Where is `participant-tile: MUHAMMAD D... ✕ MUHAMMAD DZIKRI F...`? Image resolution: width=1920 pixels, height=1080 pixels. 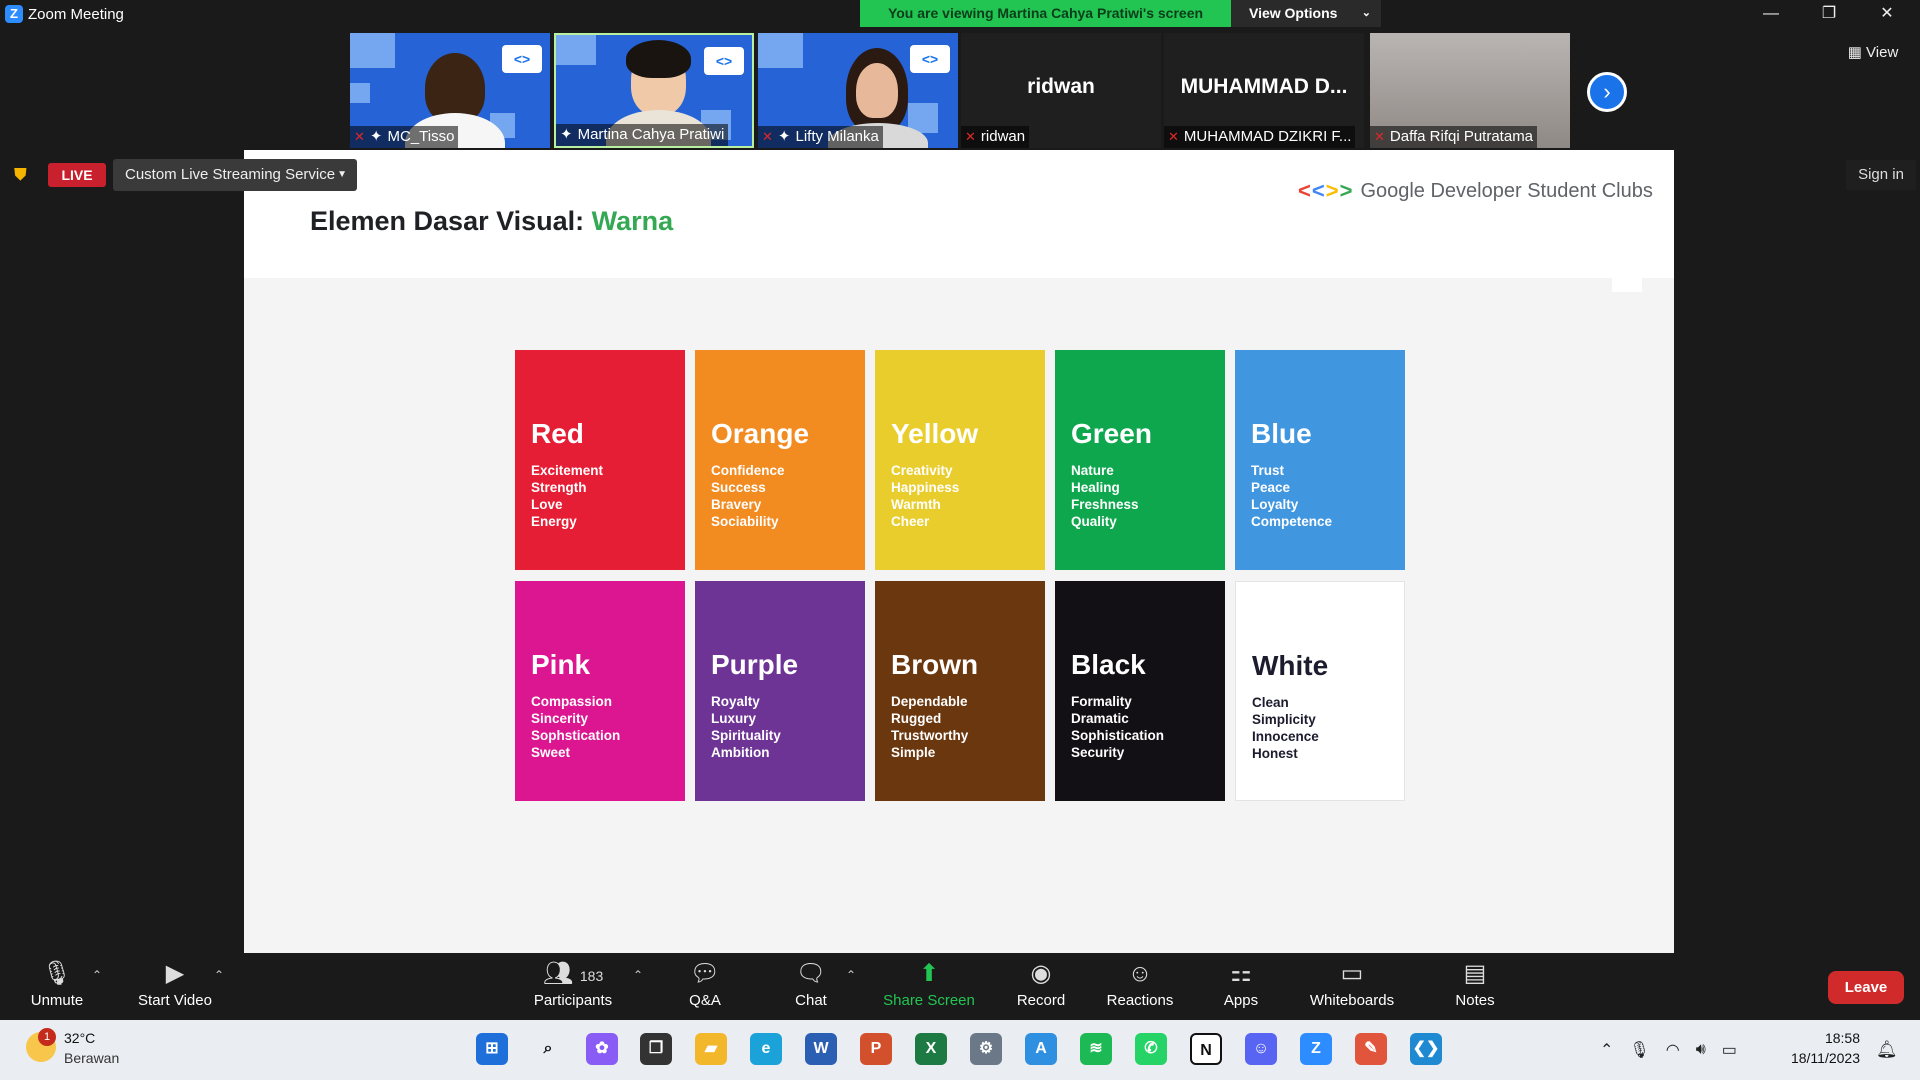 participant-tile: MUHAMMAD D... ✕ MUHAMMAD DZIKRI F... is located at coordinates (1264, 90).